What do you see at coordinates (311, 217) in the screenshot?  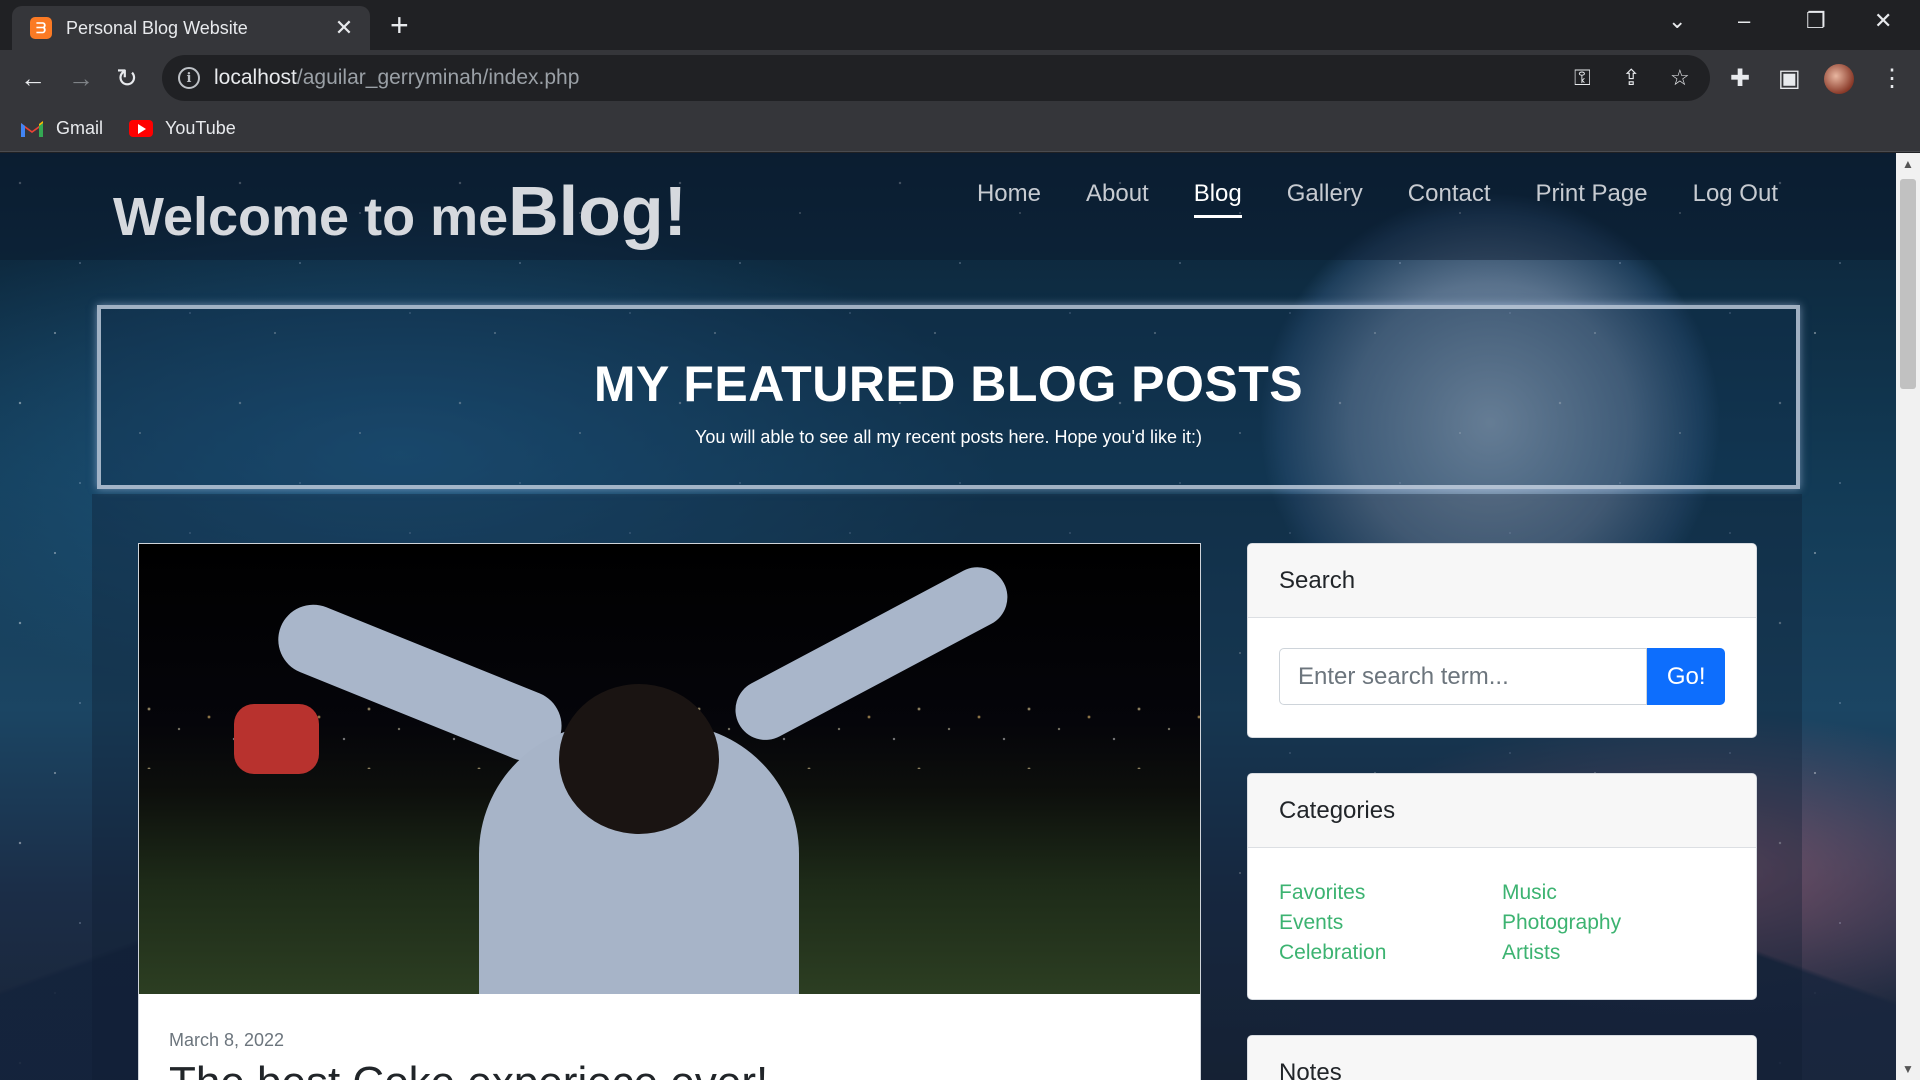 I see `logo-prefix: Welcome to me` at bounding box center [311, 217].